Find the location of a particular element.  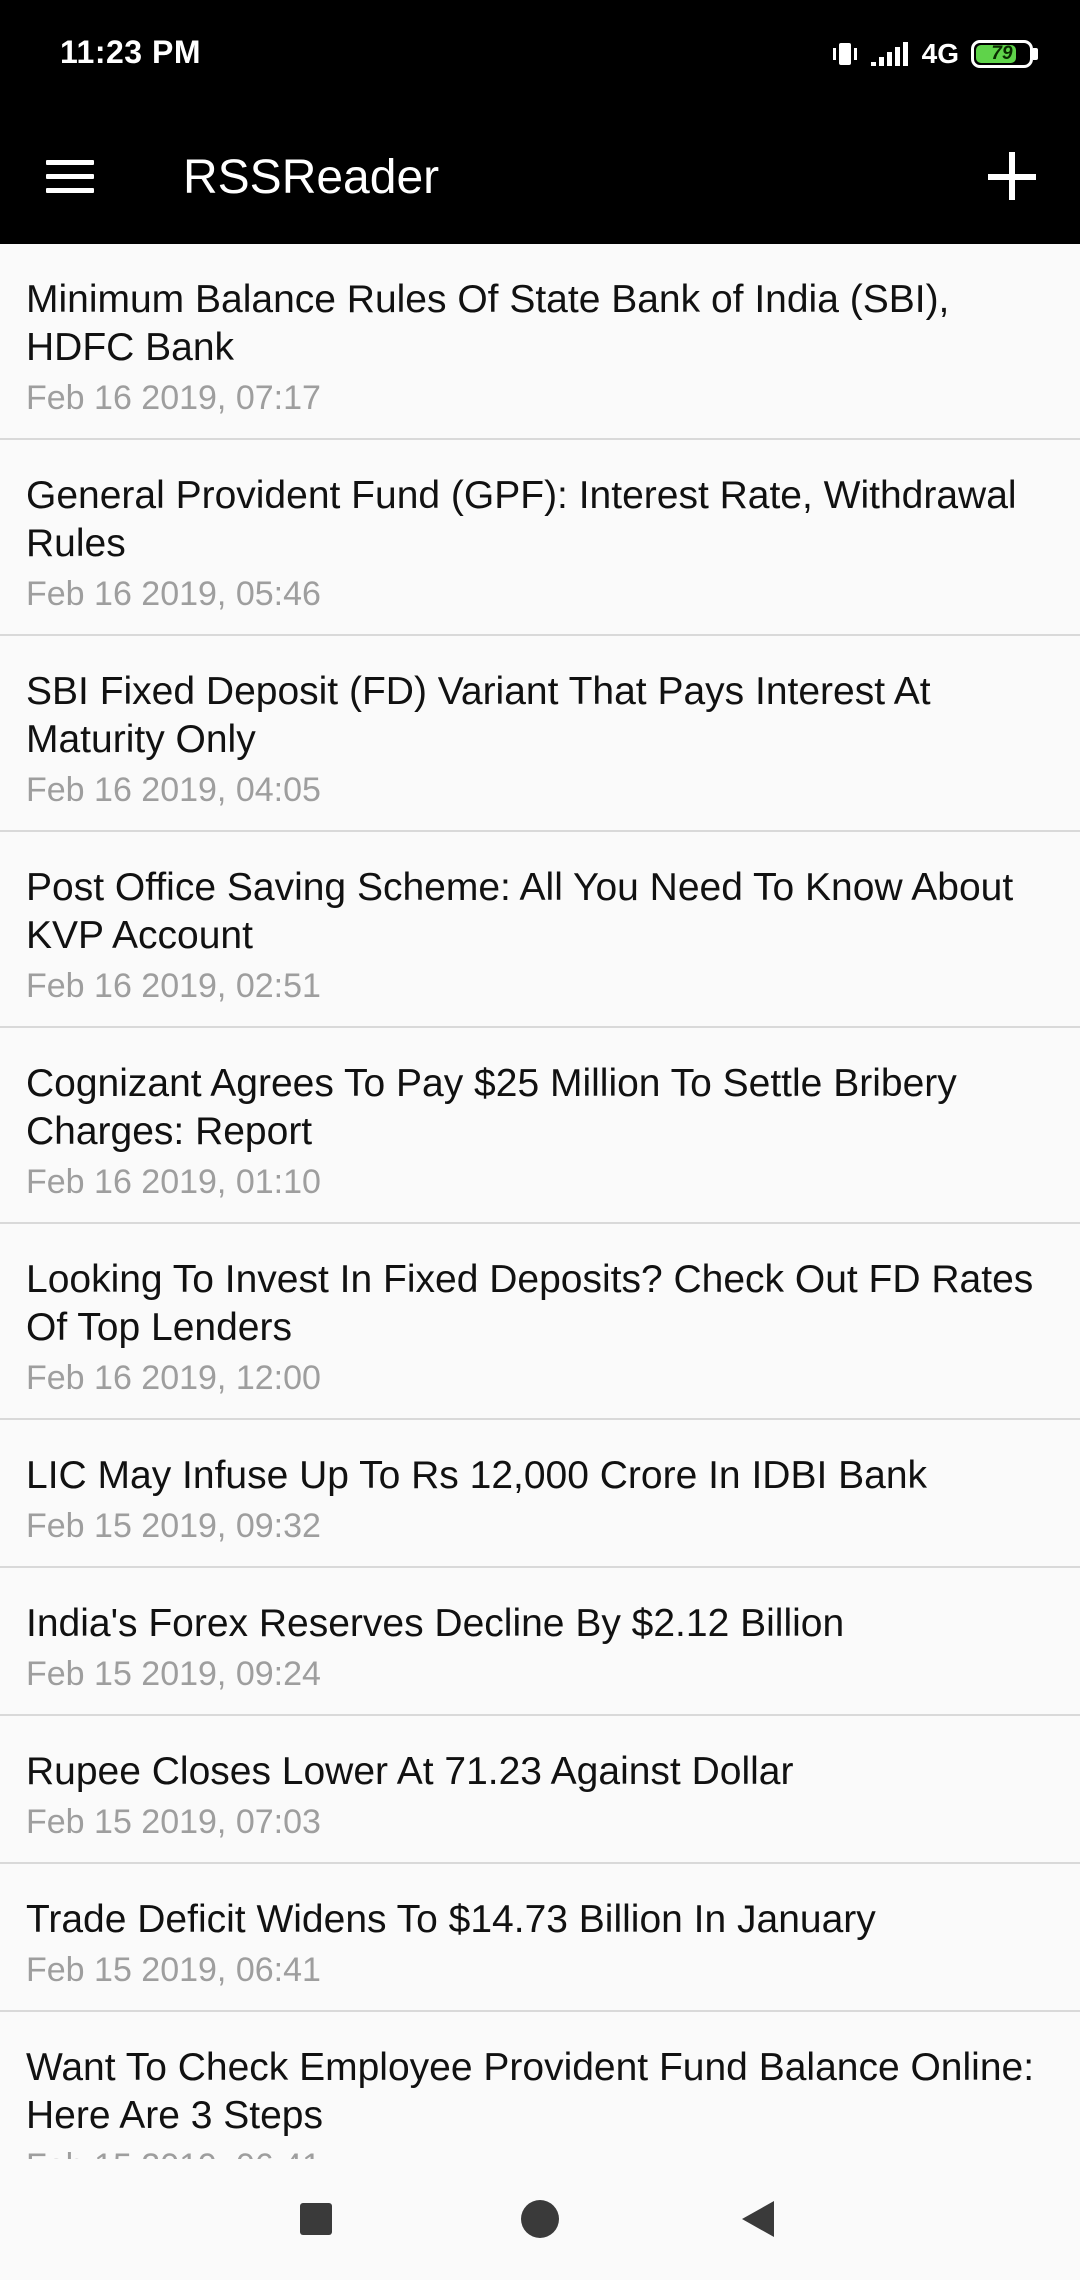

navigation-bar is located at coordinates (540, 2219).